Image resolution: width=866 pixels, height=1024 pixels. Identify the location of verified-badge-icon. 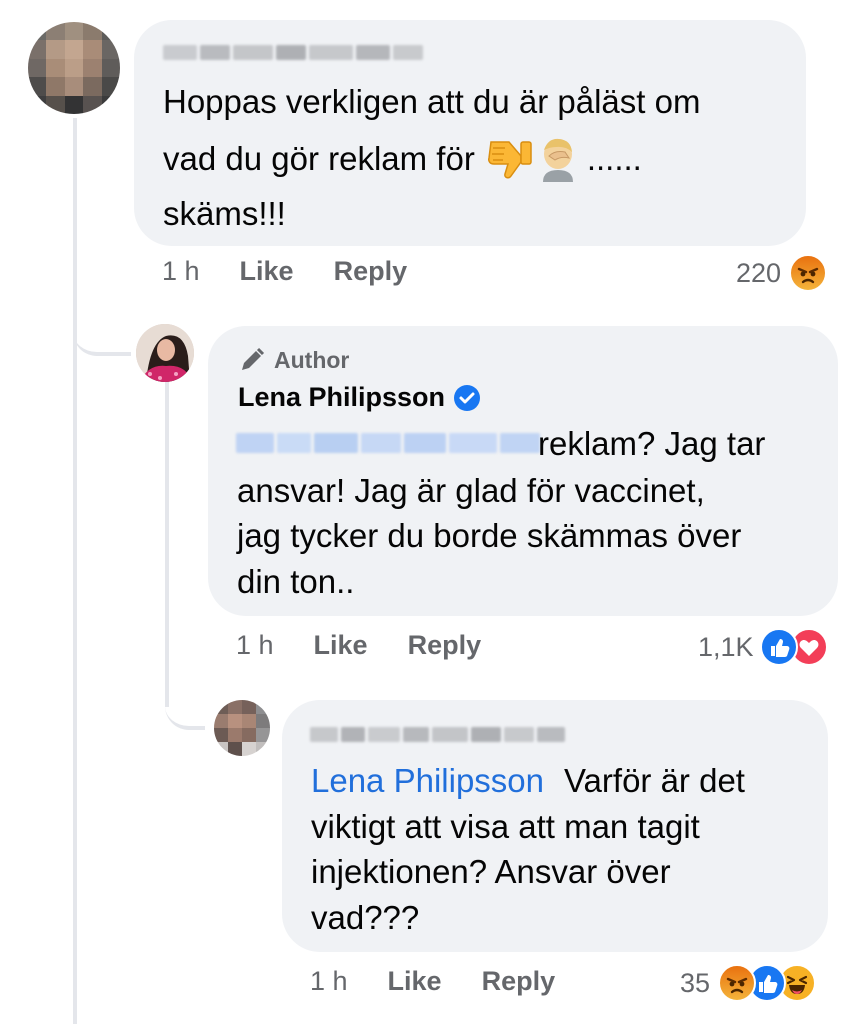
(467, 398).